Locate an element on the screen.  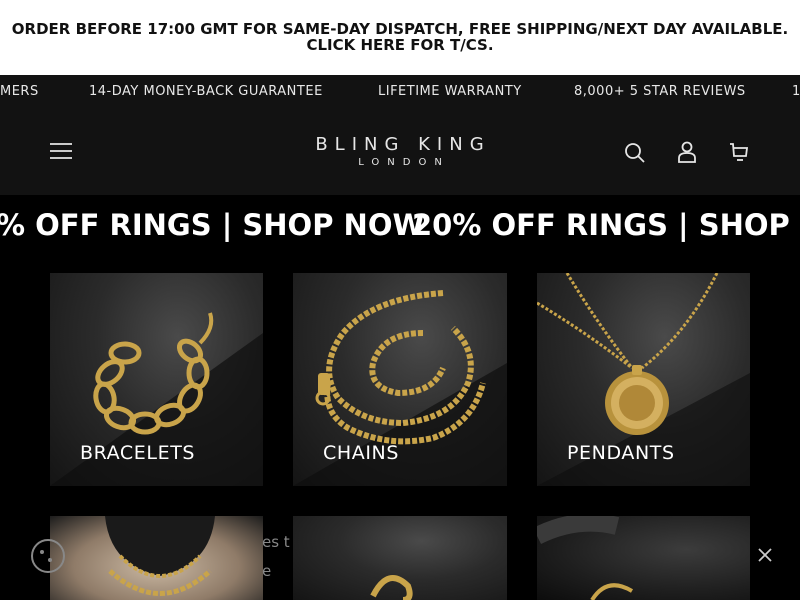
trust-item: MERS is located at coordinates (19, 91).